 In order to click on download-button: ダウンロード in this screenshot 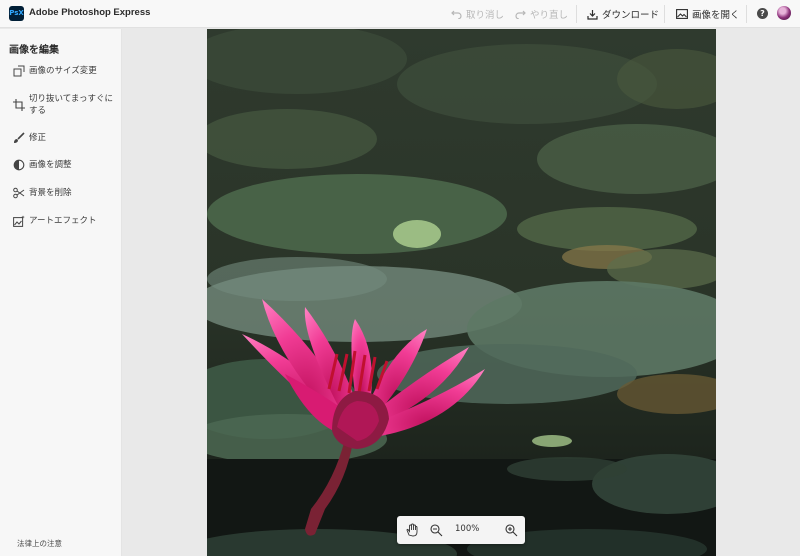, I will do `click(623, 14)`.